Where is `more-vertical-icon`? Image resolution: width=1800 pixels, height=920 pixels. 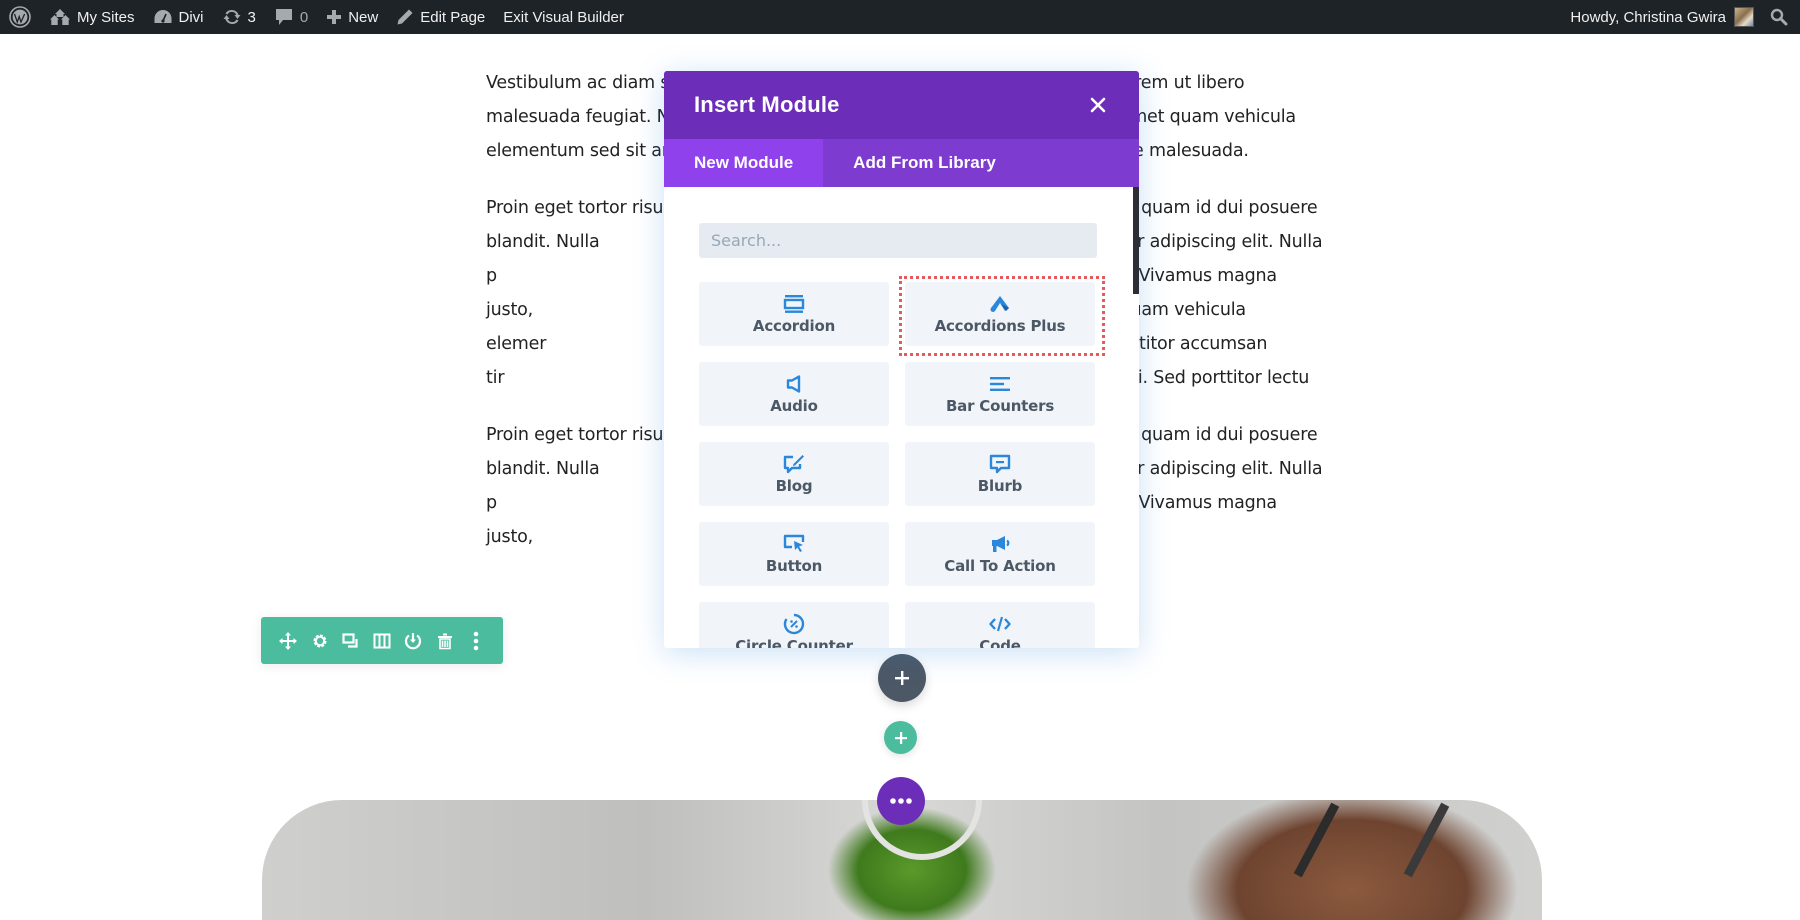 more-vertical-icon is located at coordinates (476, 641).